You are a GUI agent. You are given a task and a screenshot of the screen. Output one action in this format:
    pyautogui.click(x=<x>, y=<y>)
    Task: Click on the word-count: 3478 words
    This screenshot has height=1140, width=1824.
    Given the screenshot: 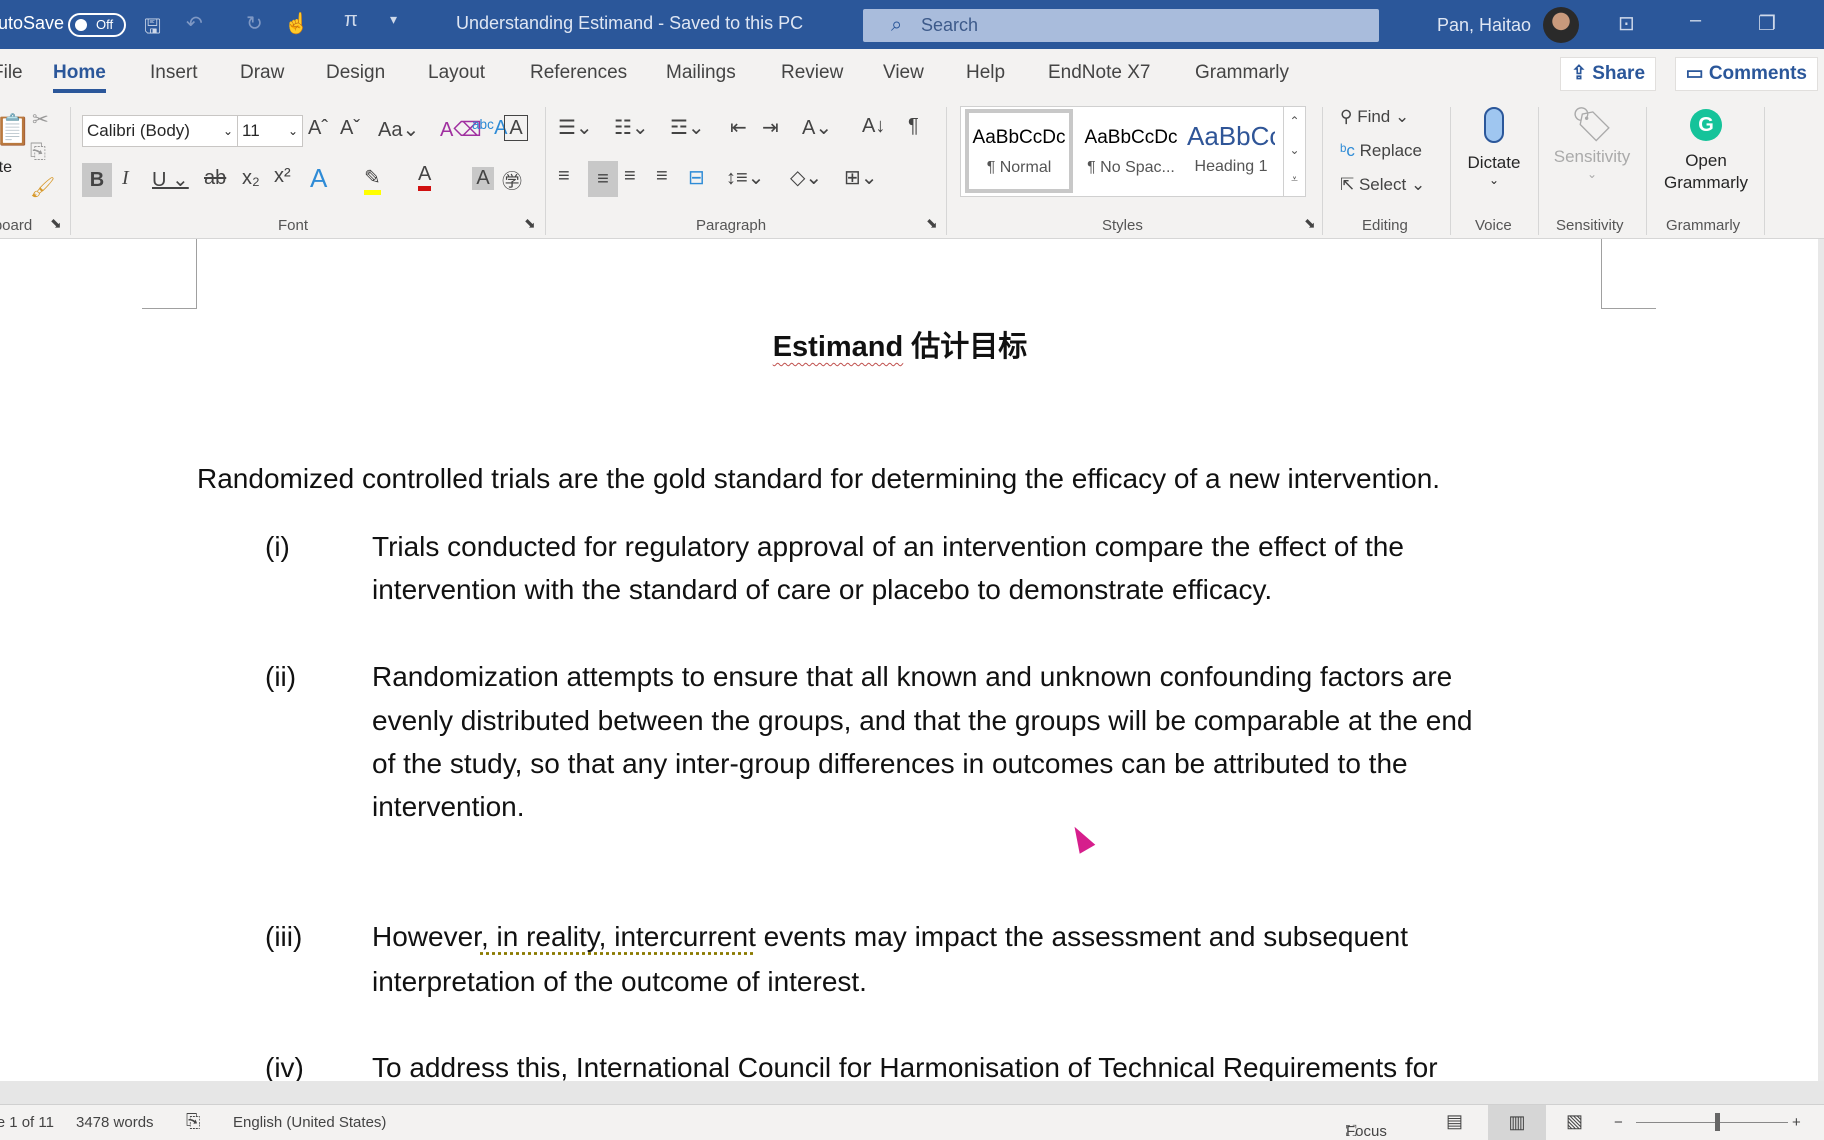 What is the action you would take?
    pyautogui.click(x=115, y=1122)
    